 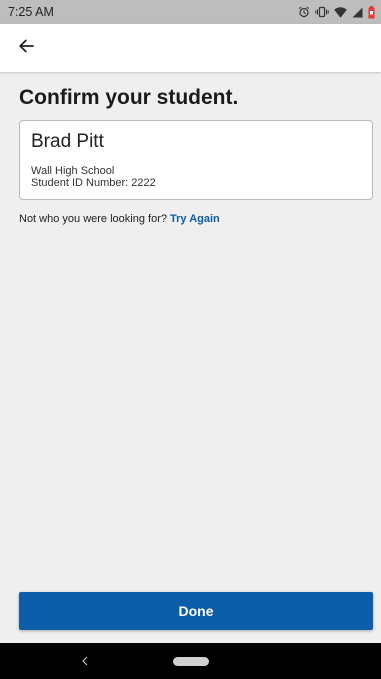 I want to click on system-nav-bar, so click(x=190, y=661).